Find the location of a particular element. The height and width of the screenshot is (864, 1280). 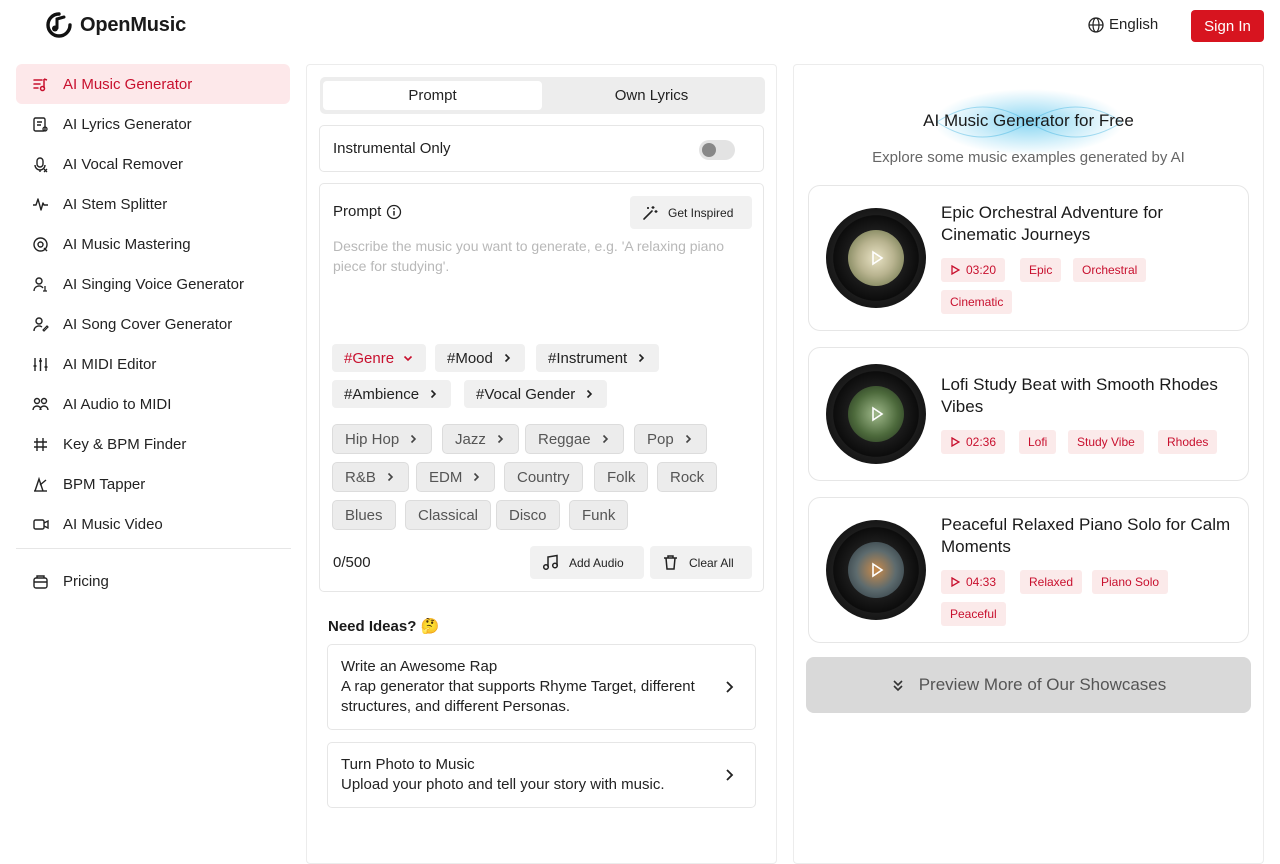

genre-tag-rnb: R&B is located at coordinates (370, 477).